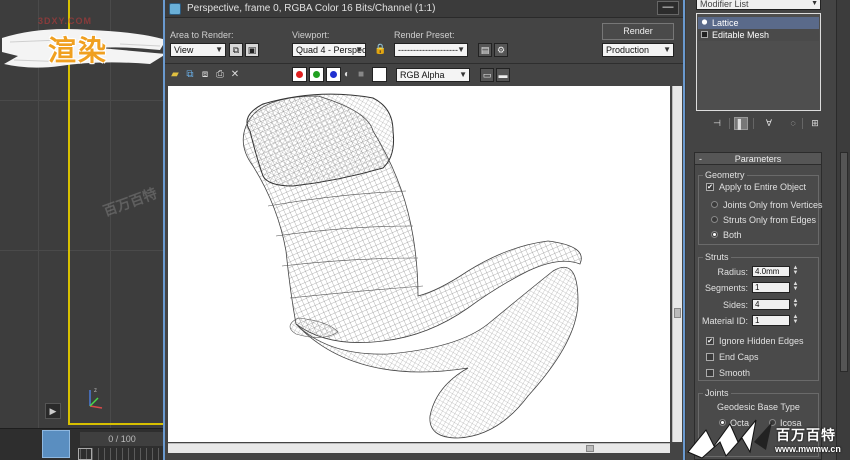  I want to click on struts-only-radio, so click(714, 219).